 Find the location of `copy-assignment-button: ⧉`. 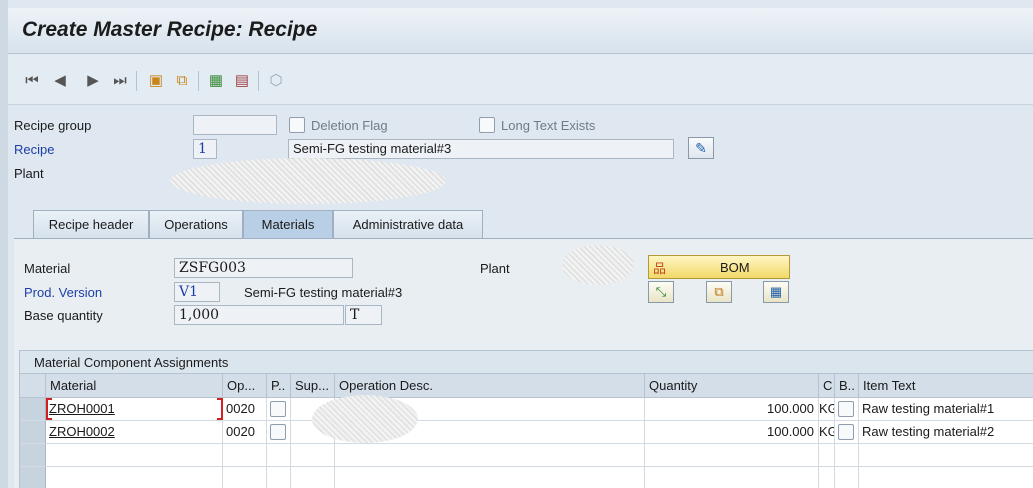

copy-assignment-button: ⧉ is located at coordinates (719, 292).